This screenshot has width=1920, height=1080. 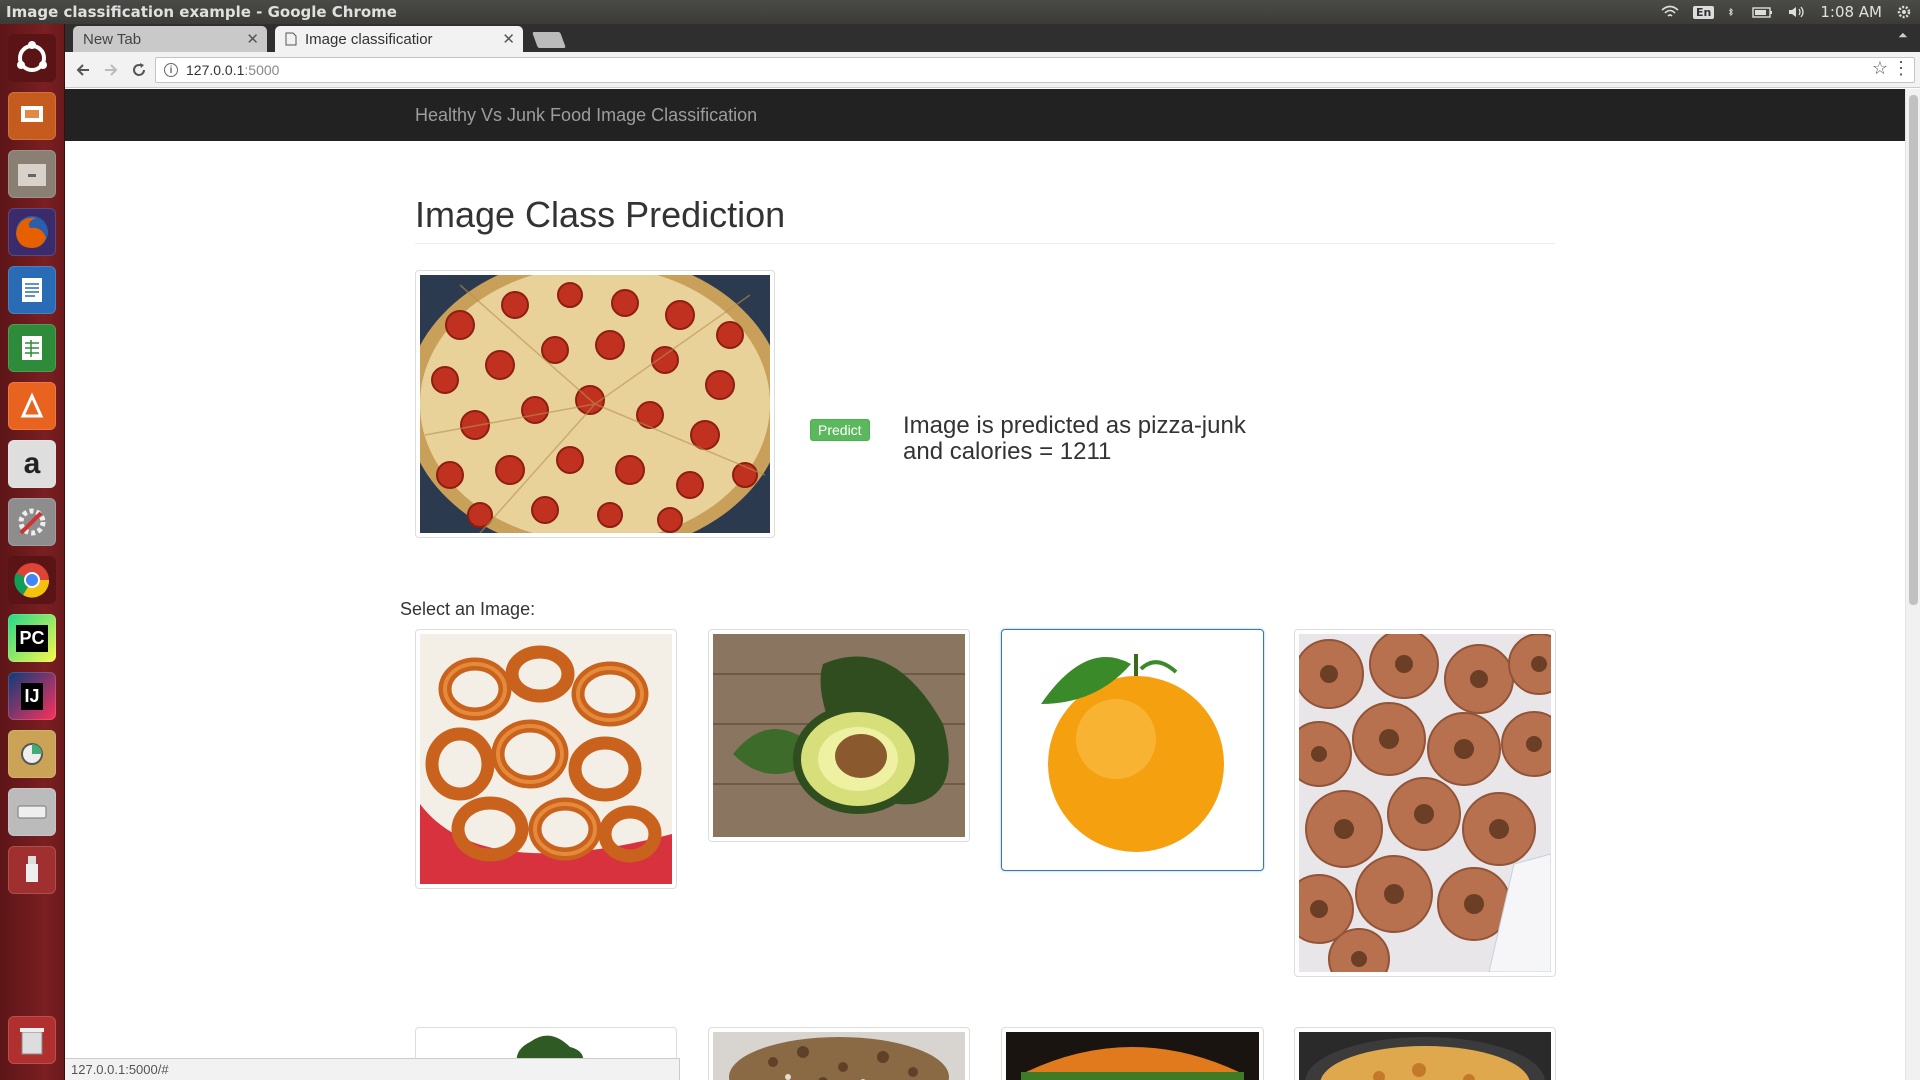 I want to click on volume-icon, so click(x=1797, y=12).